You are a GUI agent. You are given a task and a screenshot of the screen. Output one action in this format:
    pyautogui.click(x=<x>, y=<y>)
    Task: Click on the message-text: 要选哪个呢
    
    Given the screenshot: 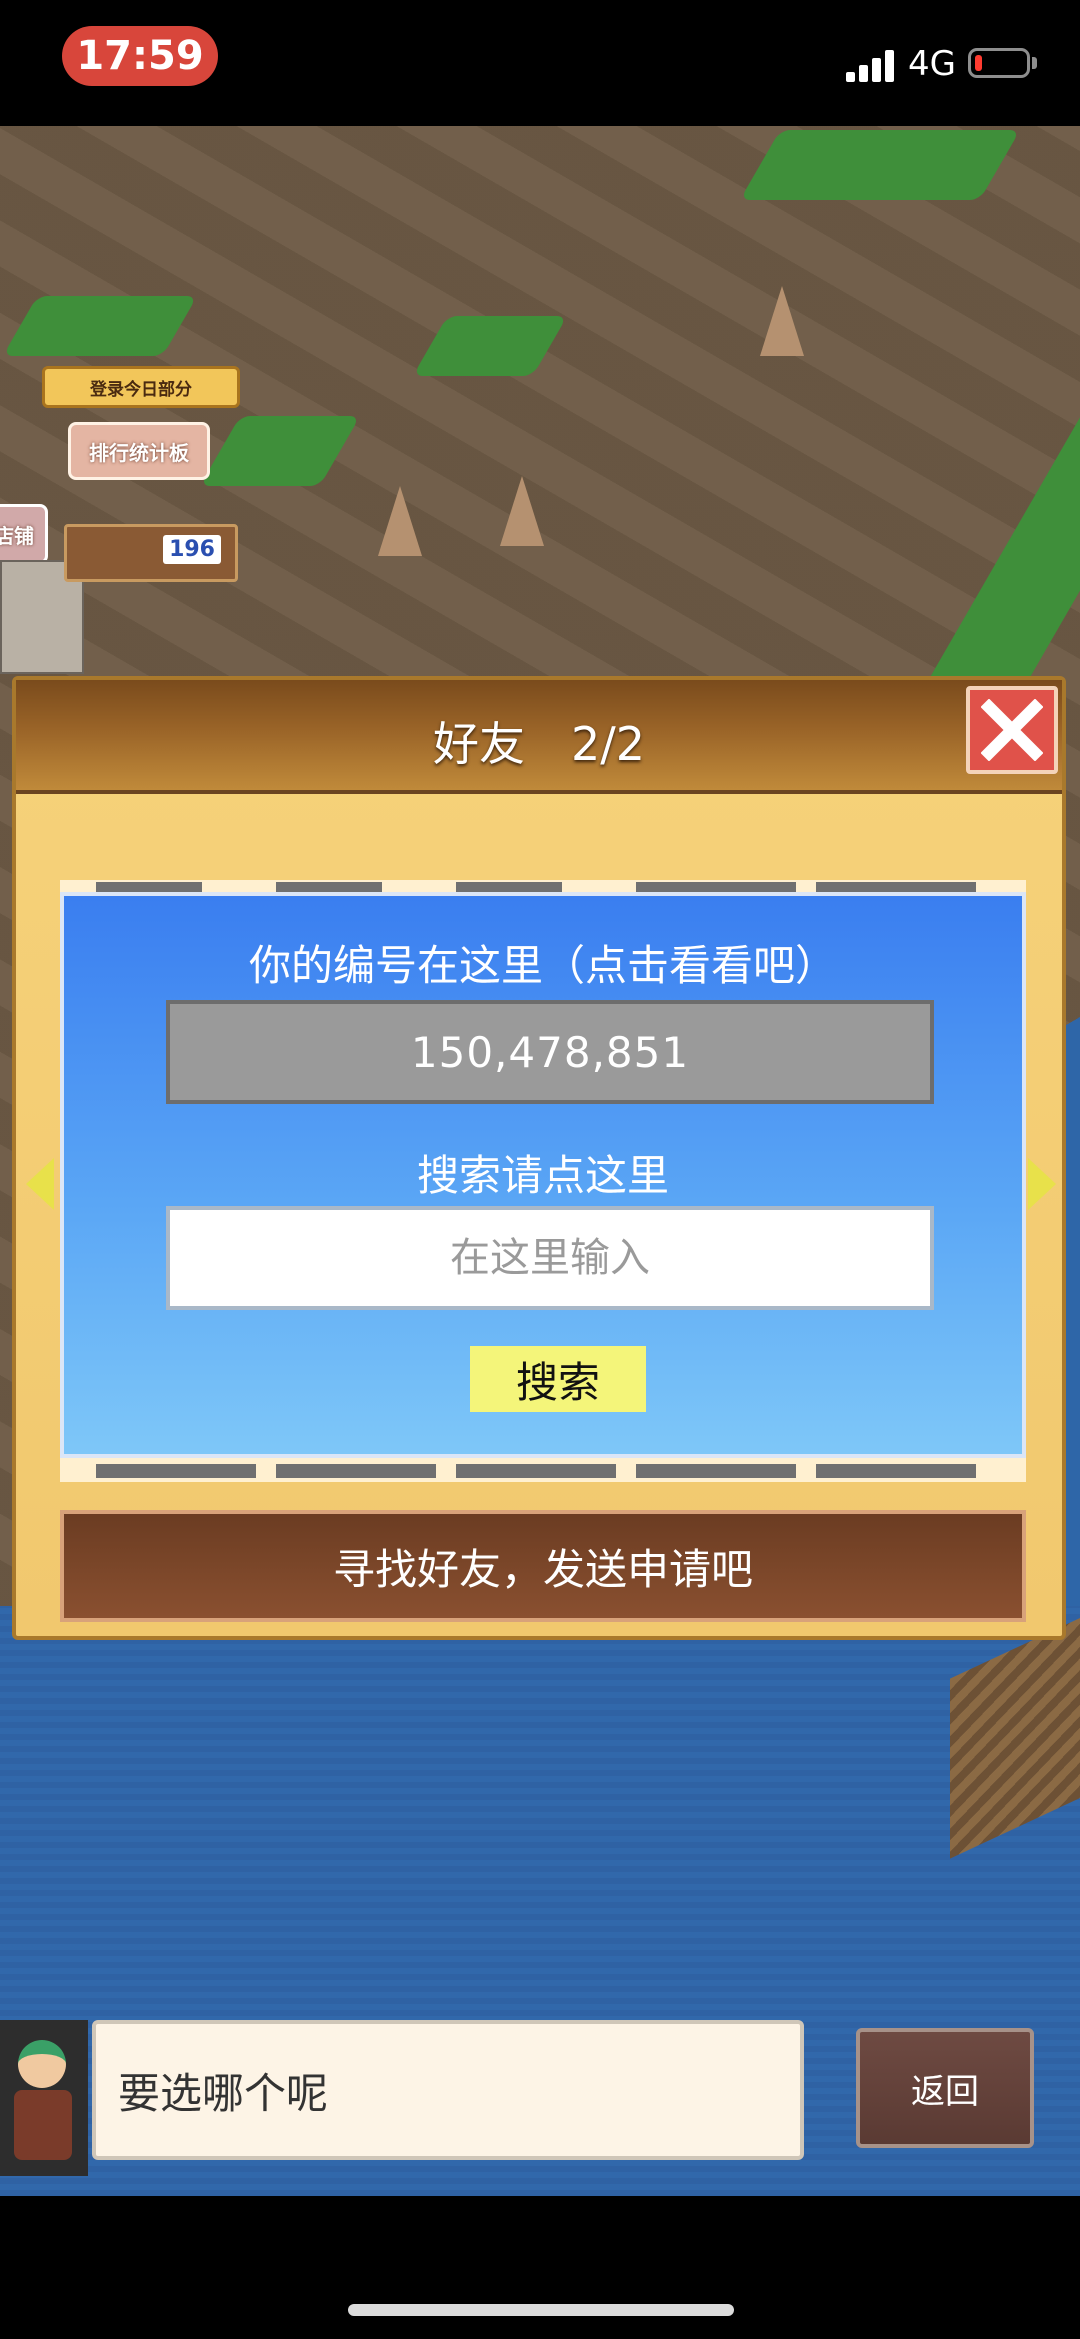 What is the action you would take?
    pyautogui.click(x=223, y=2093)
    